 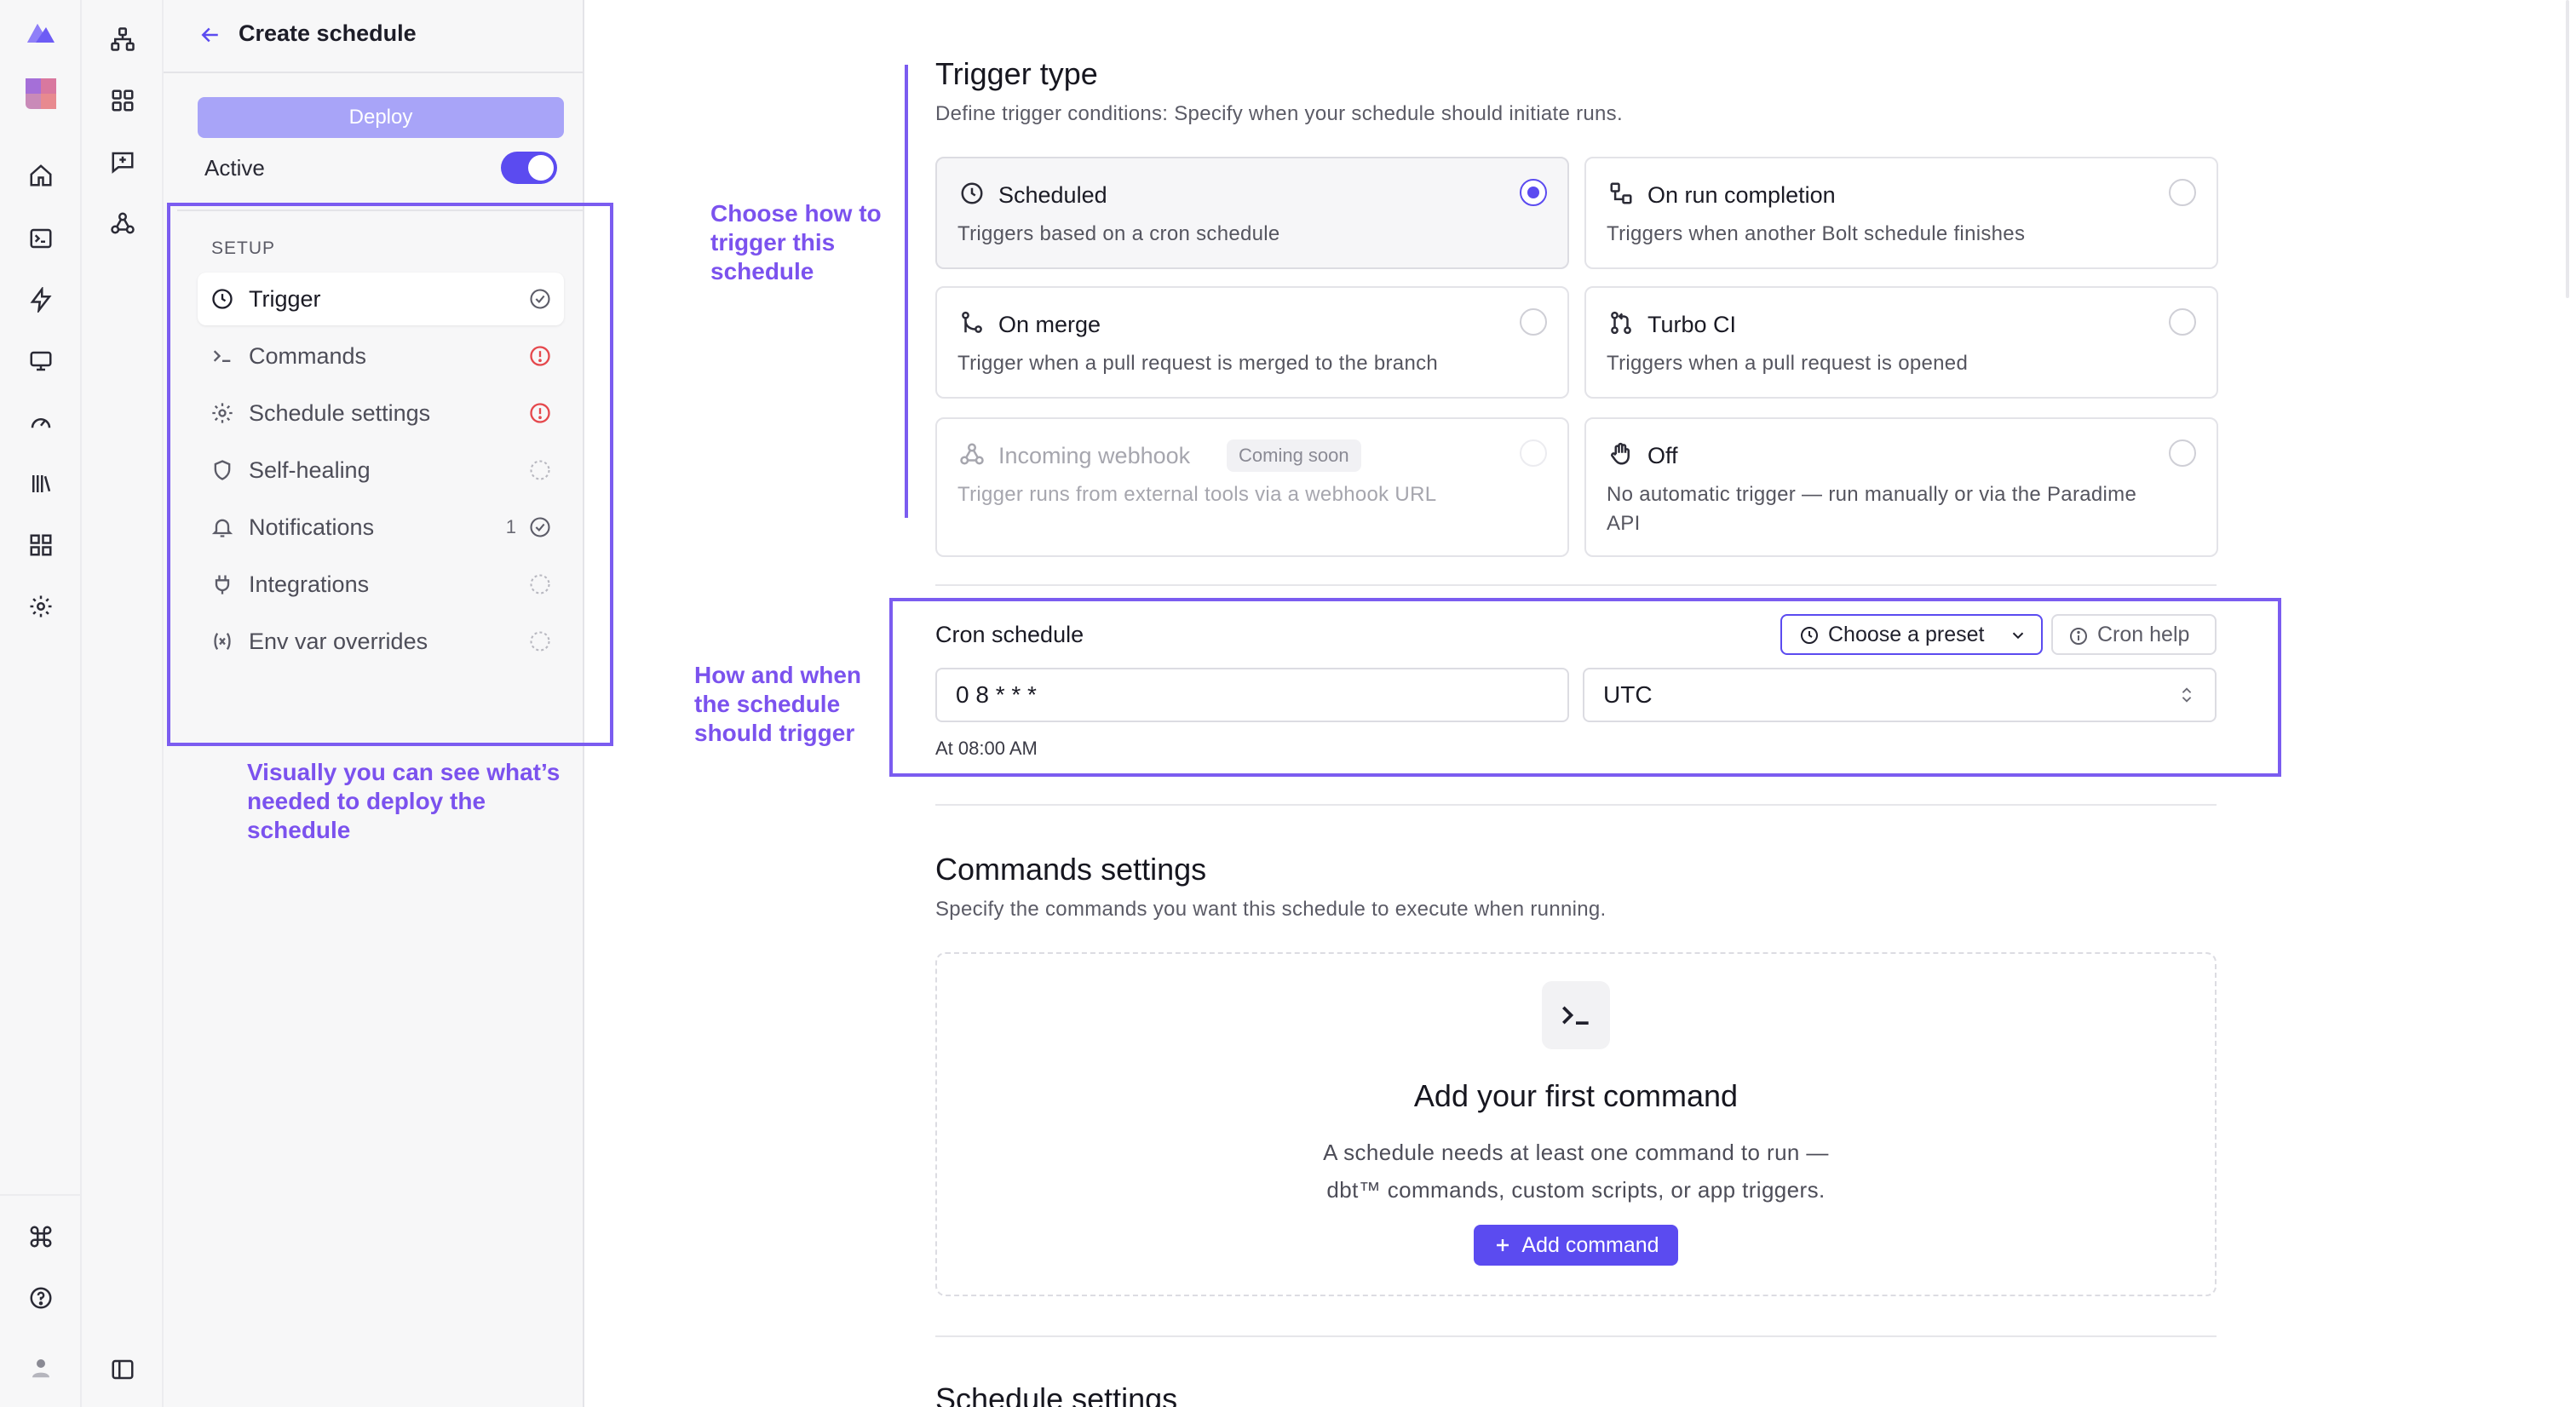 I want to click on add-command-label: Add command, so click(x=1590, y=1244).